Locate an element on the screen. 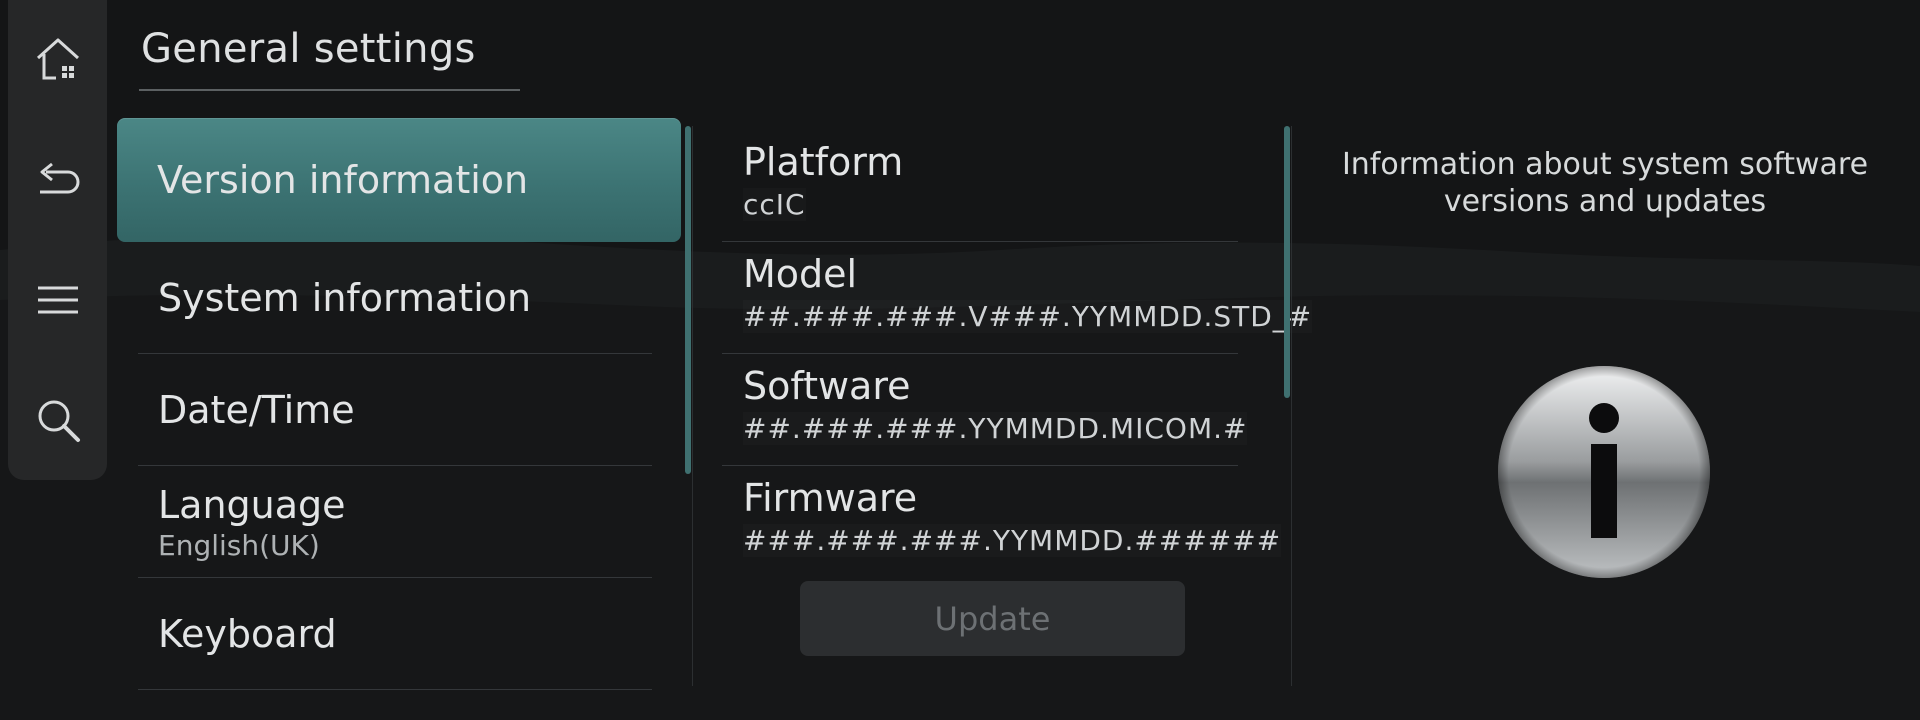 This screenshot has height=720, width=1920. info-row-model: Model ##.###.###.V###.YYMMDD.STD_# is located at coordinates (1016, 298).